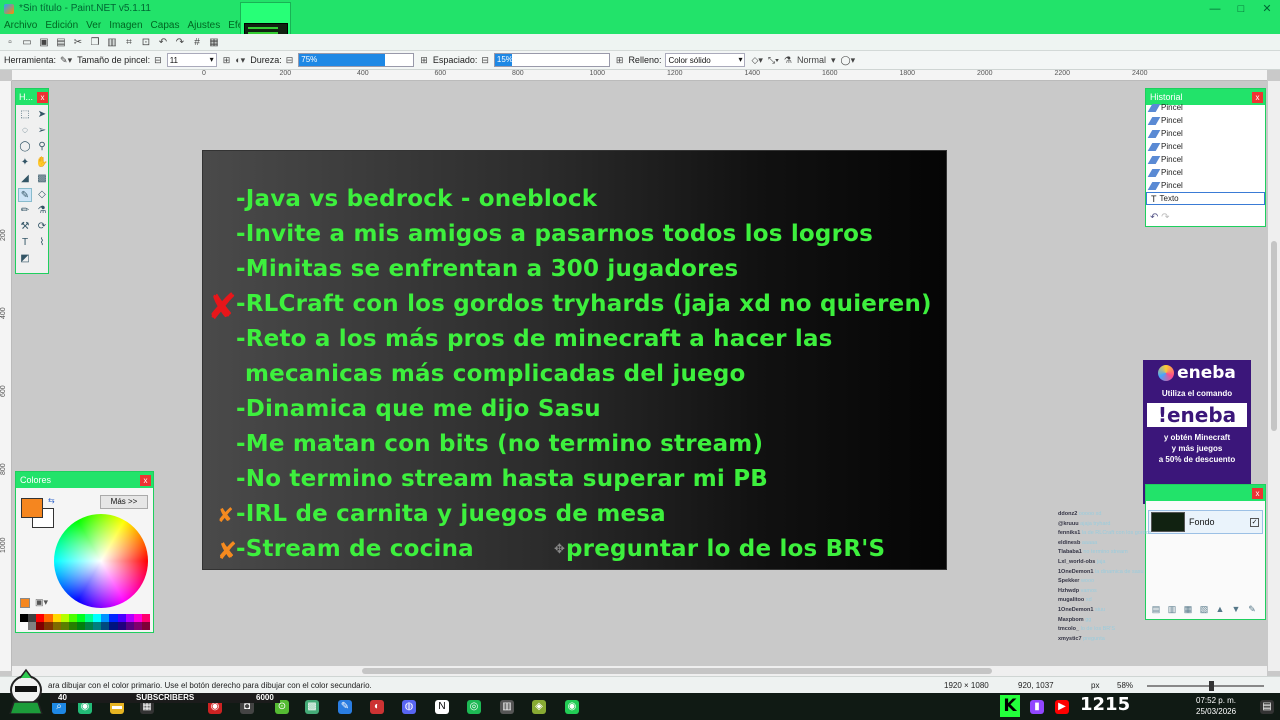  Describe the element at coordinates (158, 60) in the screenshot. I see `decrease-size-icon: ⊟` at that location.